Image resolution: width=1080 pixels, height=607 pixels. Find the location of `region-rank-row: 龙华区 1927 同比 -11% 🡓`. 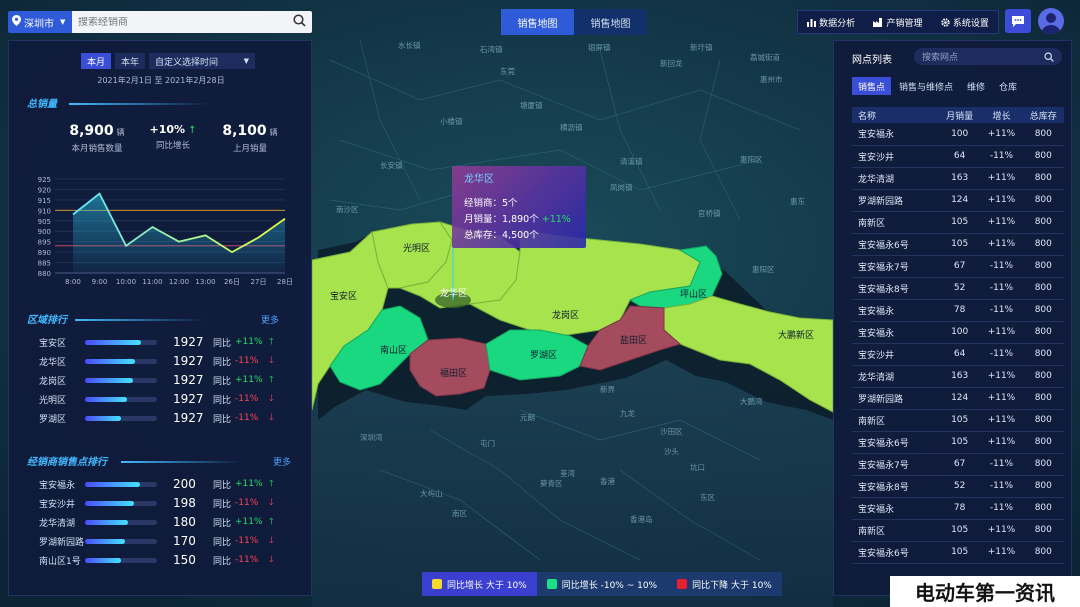

region-rank-row: 龙华区 1927 同比 -11% 🡓 is located at coordinates (174, 361).